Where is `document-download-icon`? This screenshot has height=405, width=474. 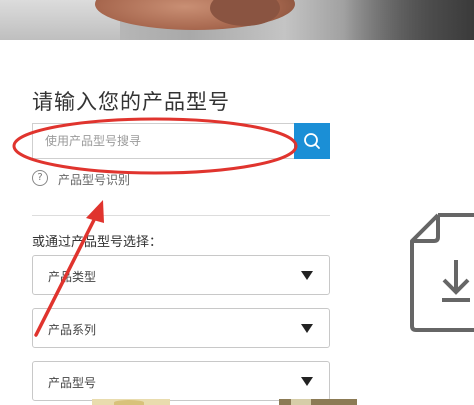 document-download-icon is located at coordinates (442, 272).